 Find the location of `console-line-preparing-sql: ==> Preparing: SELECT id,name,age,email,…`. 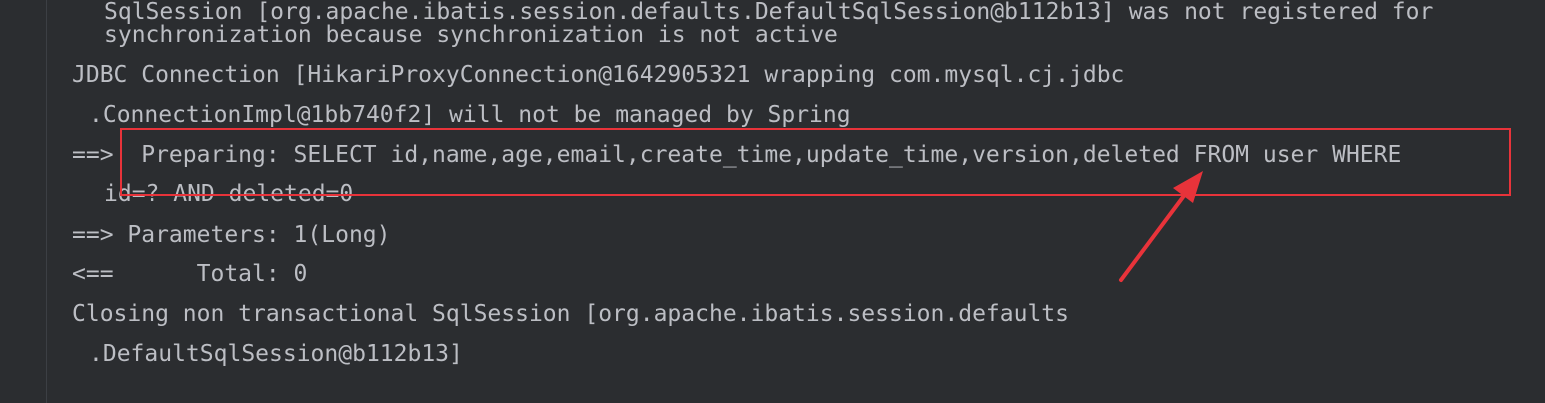

console-line-preparing-sql: ==> Preparing: SELECT id,name,age,email,… is located at coordinates (737, 155).